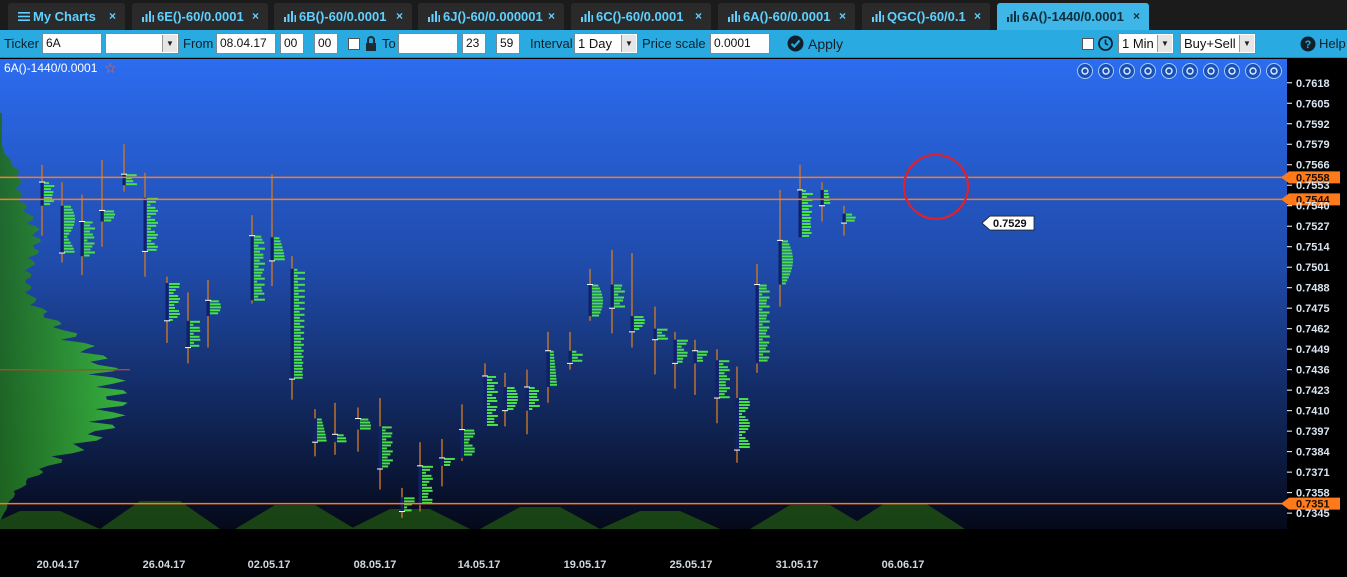 This screenshot has width=1347, height=577. What do you see at coordinates (1148, 71) in the screenshot?
I see `grid-icon` at bounding box center [1148, 71].